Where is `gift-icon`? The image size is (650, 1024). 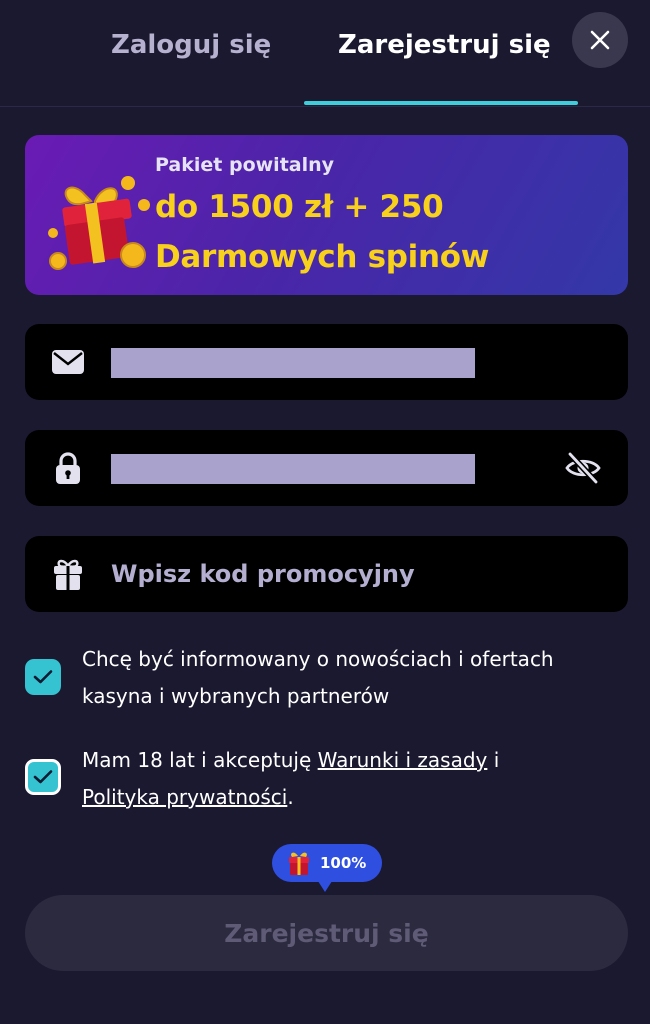 gift-icon is located at coordinates (68, 574).